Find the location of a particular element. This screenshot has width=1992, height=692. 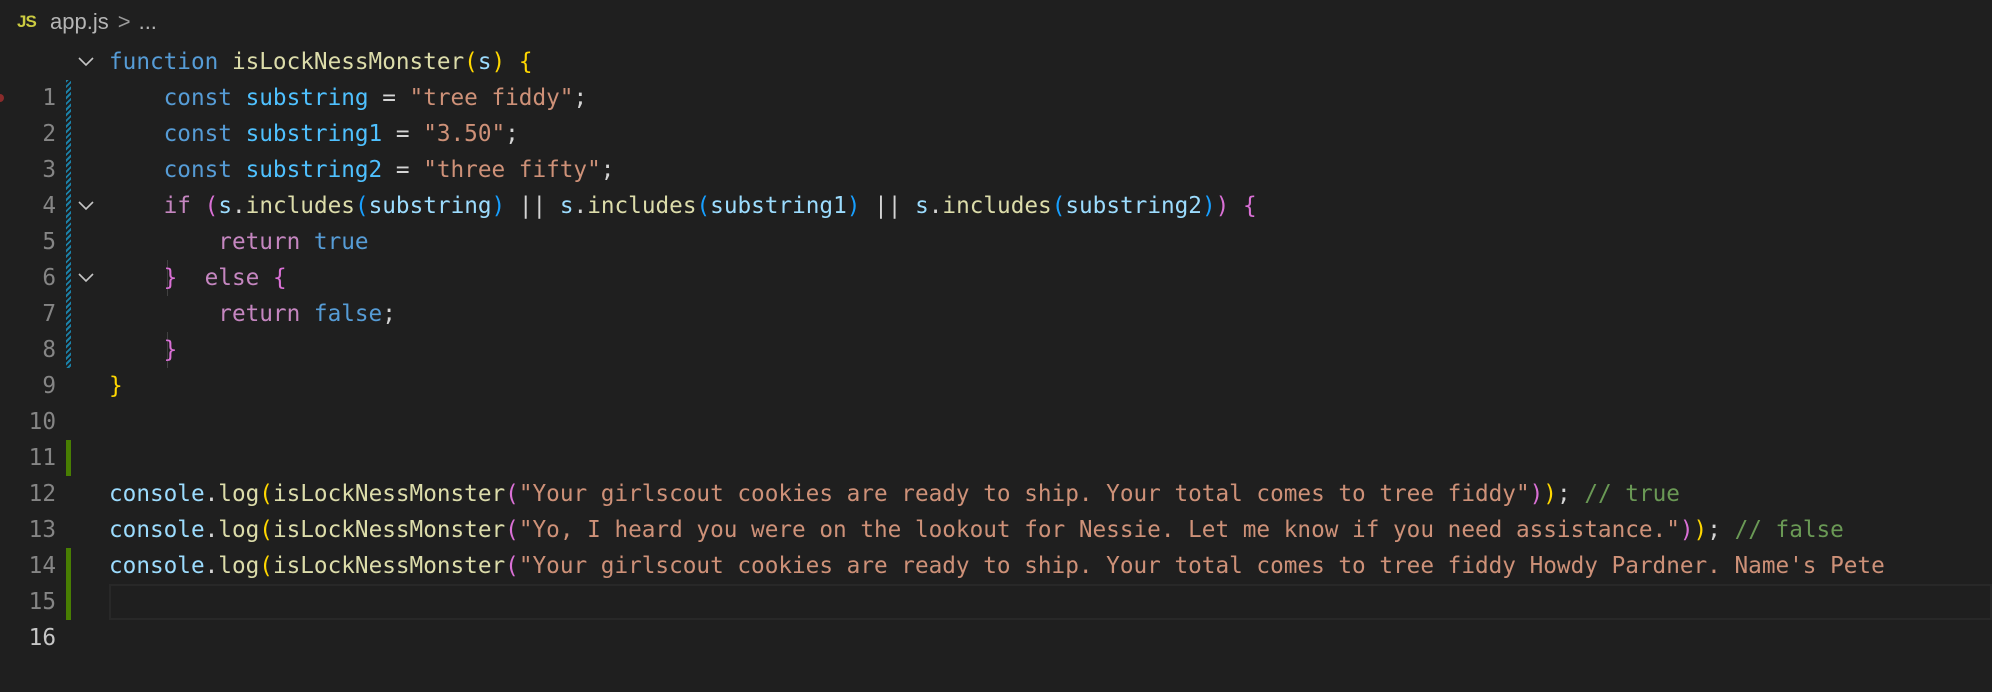

code-line: 8 return false; is located at coordinates (996, 329).